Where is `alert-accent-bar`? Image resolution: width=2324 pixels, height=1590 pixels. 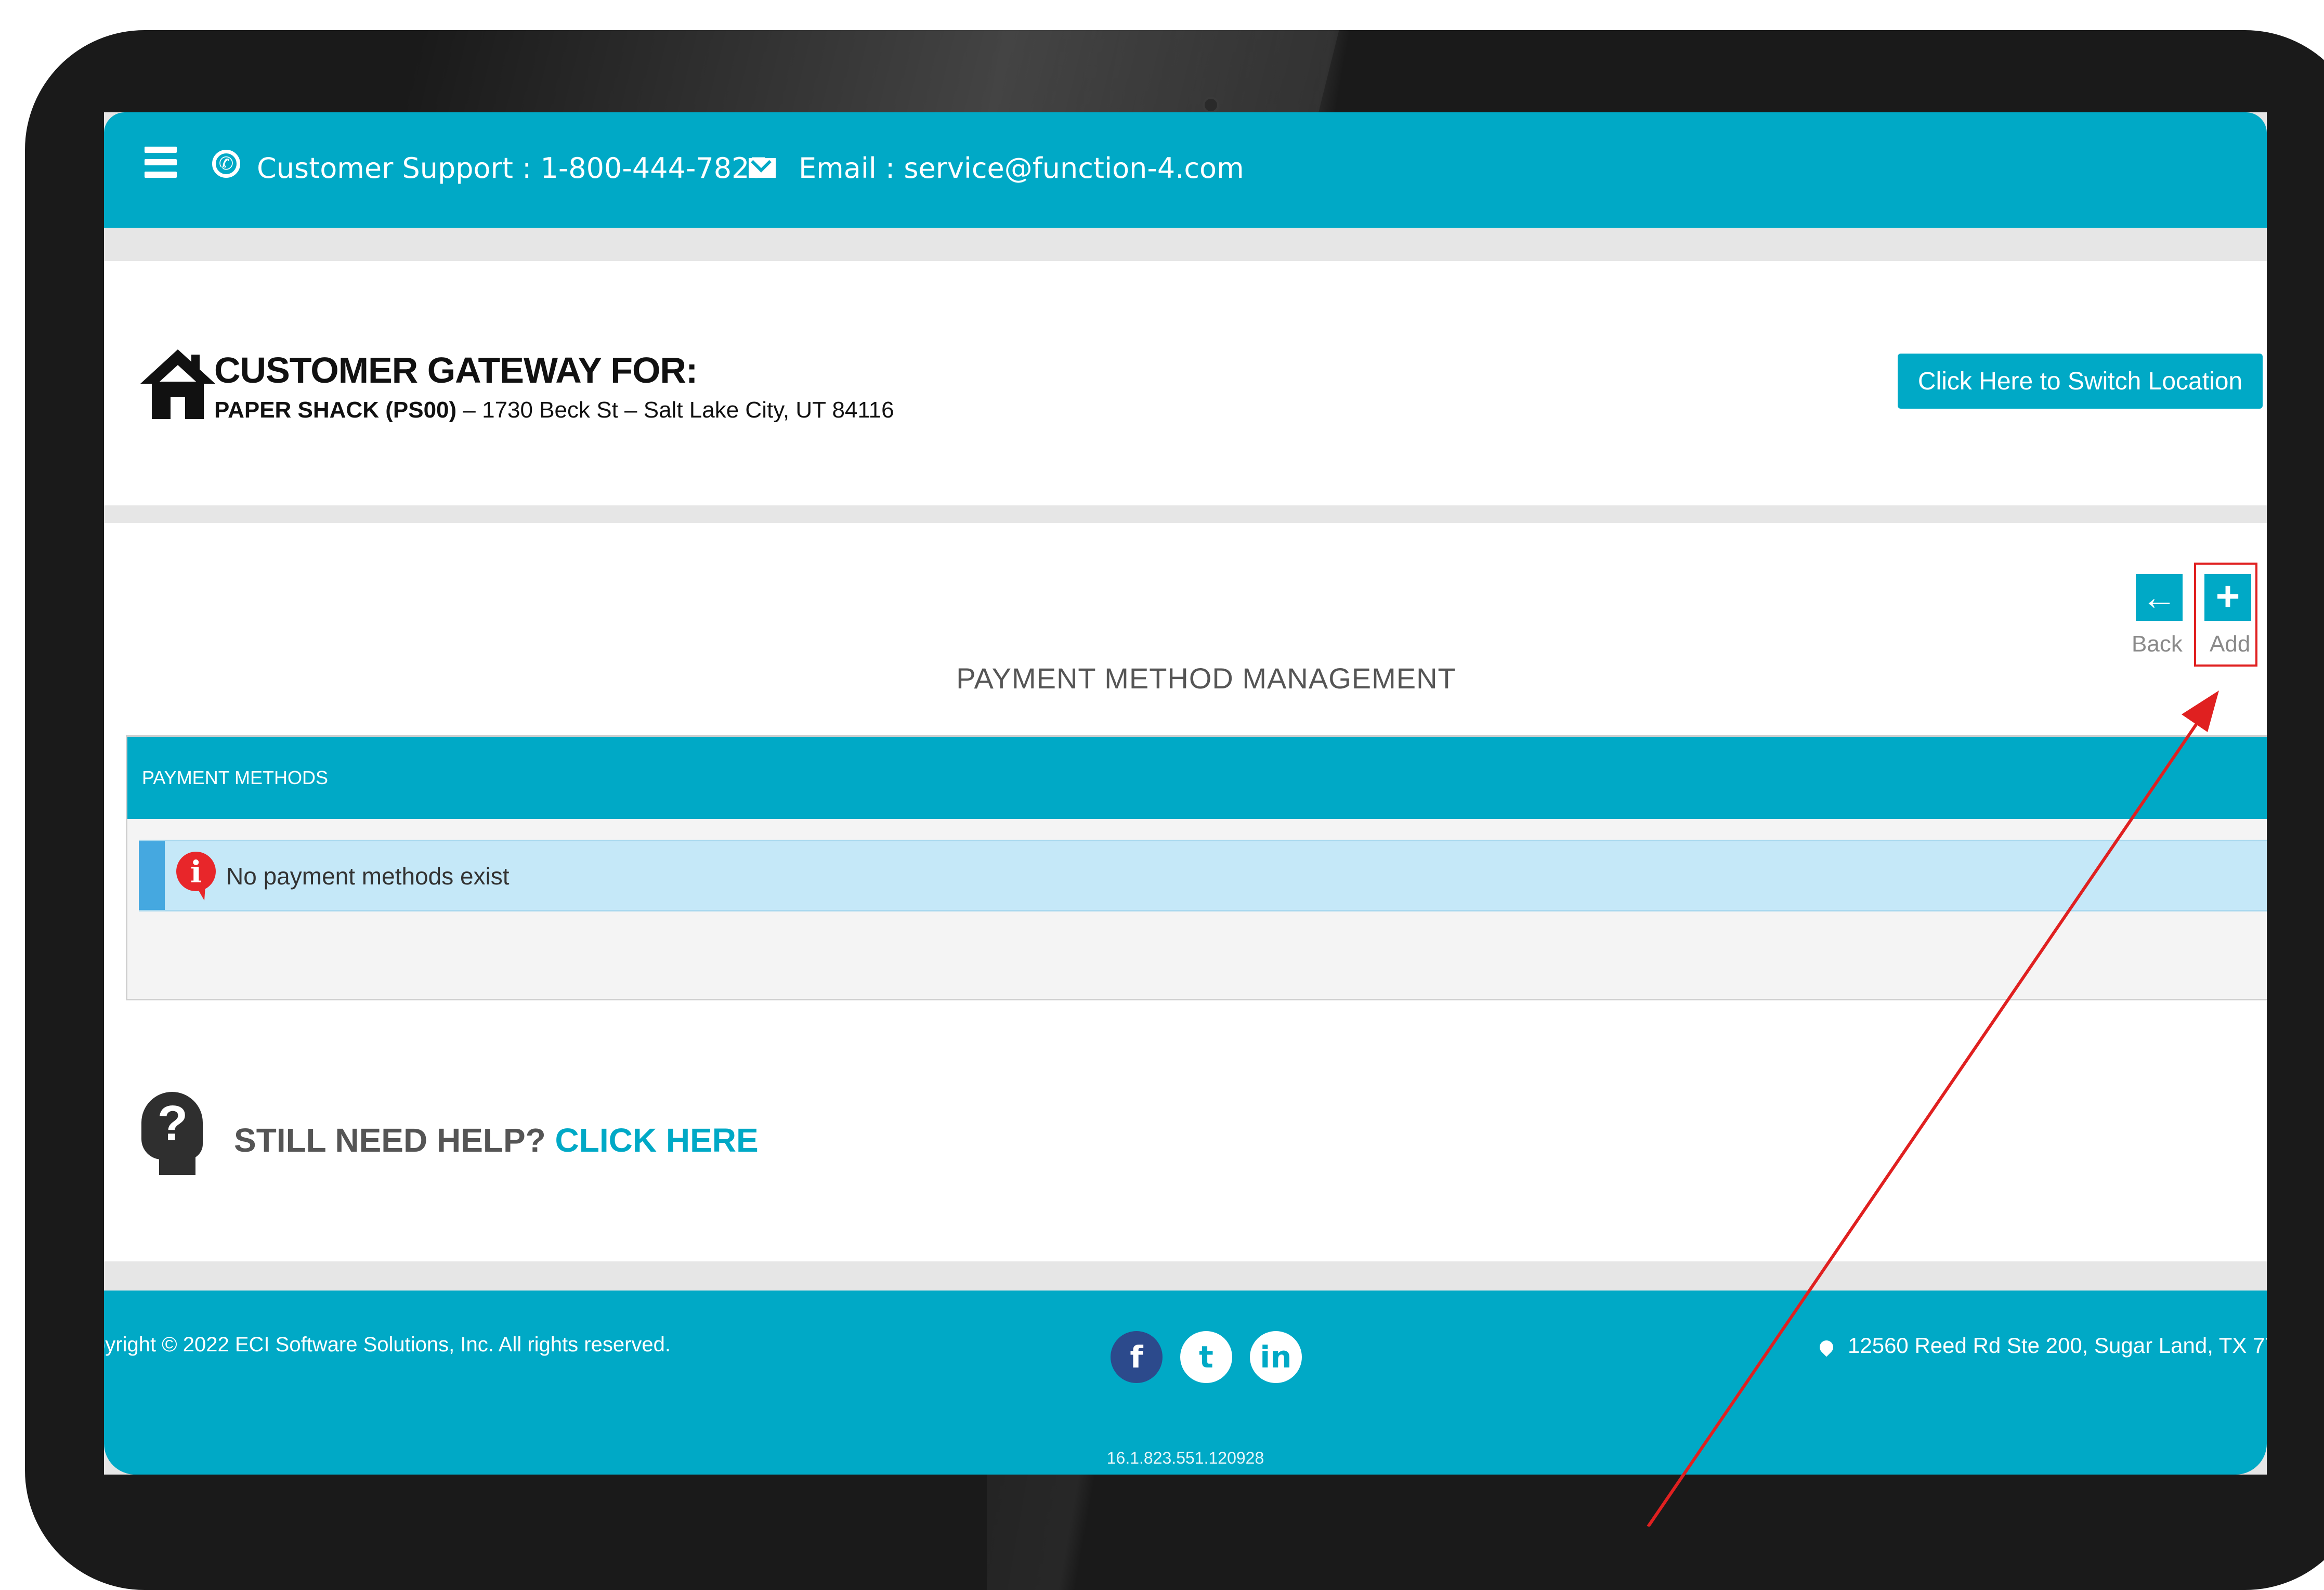 alert-accent-bar is located at coordinates (152, 875).